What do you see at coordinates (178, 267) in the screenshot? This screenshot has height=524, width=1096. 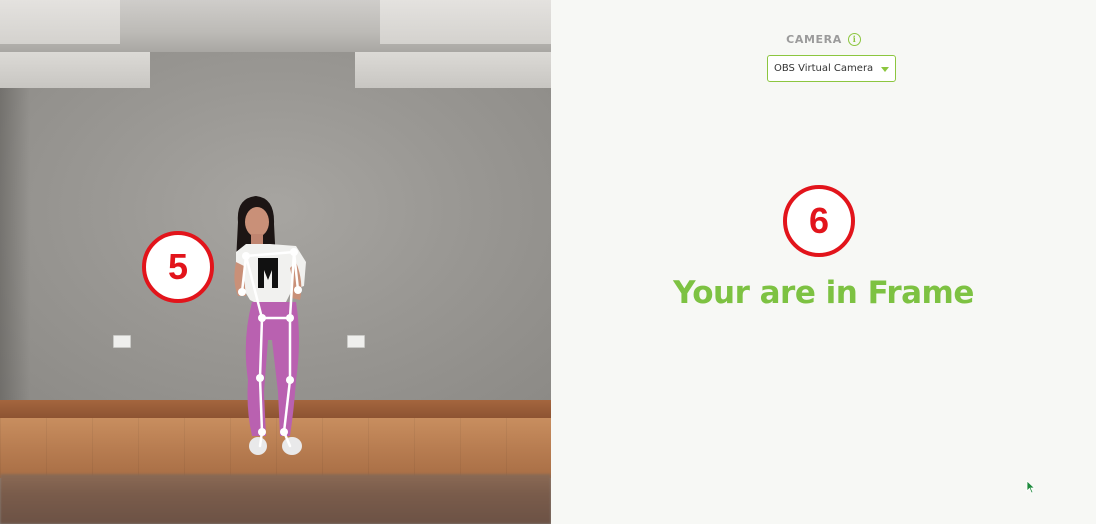 I see `step-badge-5: 5` at bounding box center [178, 267].